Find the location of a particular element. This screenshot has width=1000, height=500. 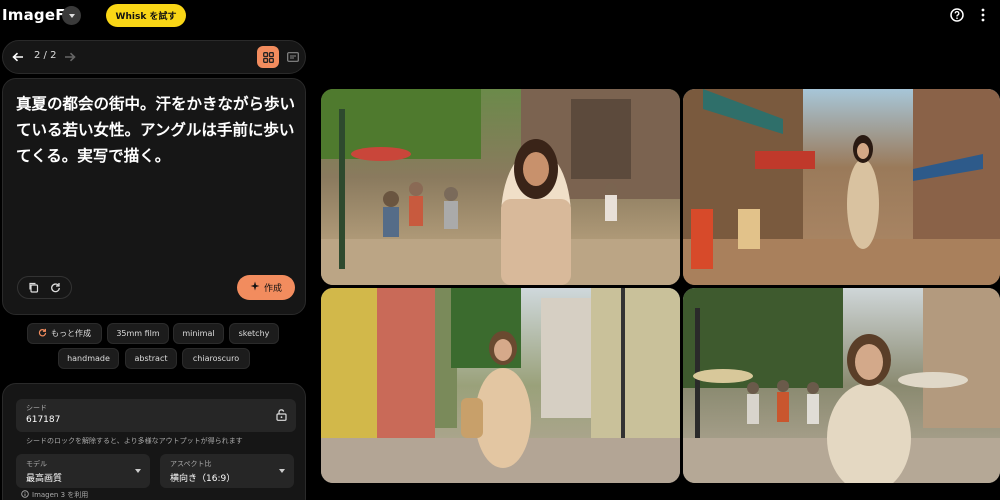

more-vert-icon is located at coordinates (983, 15).